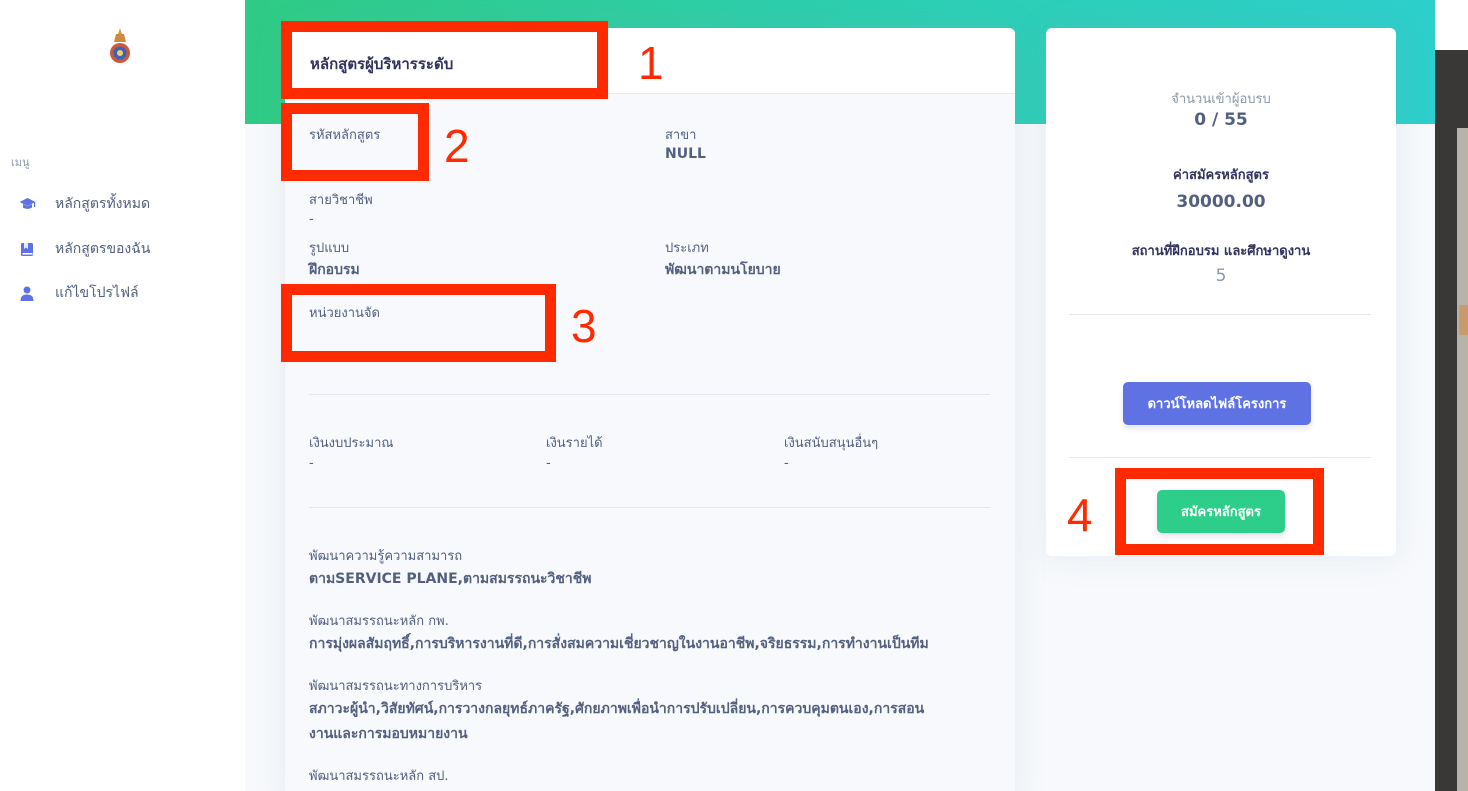  Describe the element at coordinates (457, 146) in the screenshot. I see `annotation-number-2: 2` at that location.